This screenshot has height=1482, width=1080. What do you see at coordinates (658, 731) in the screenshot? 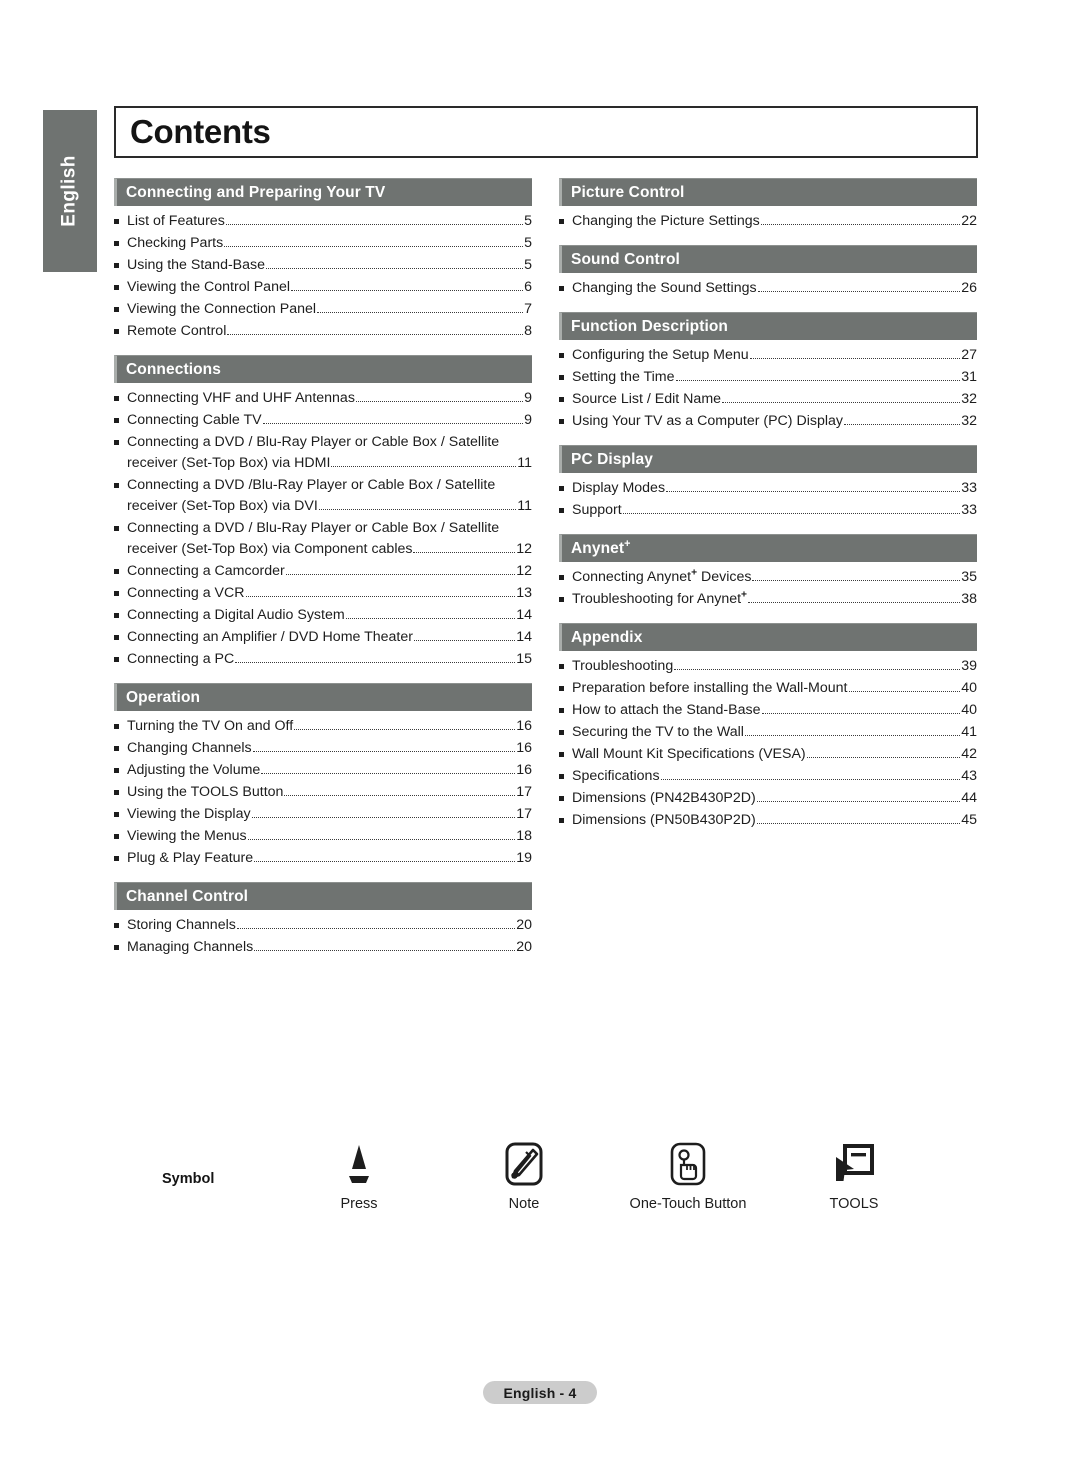
I see `toc-entry-label: Securing the TV to the Wall` at bounding box center [658, 731].